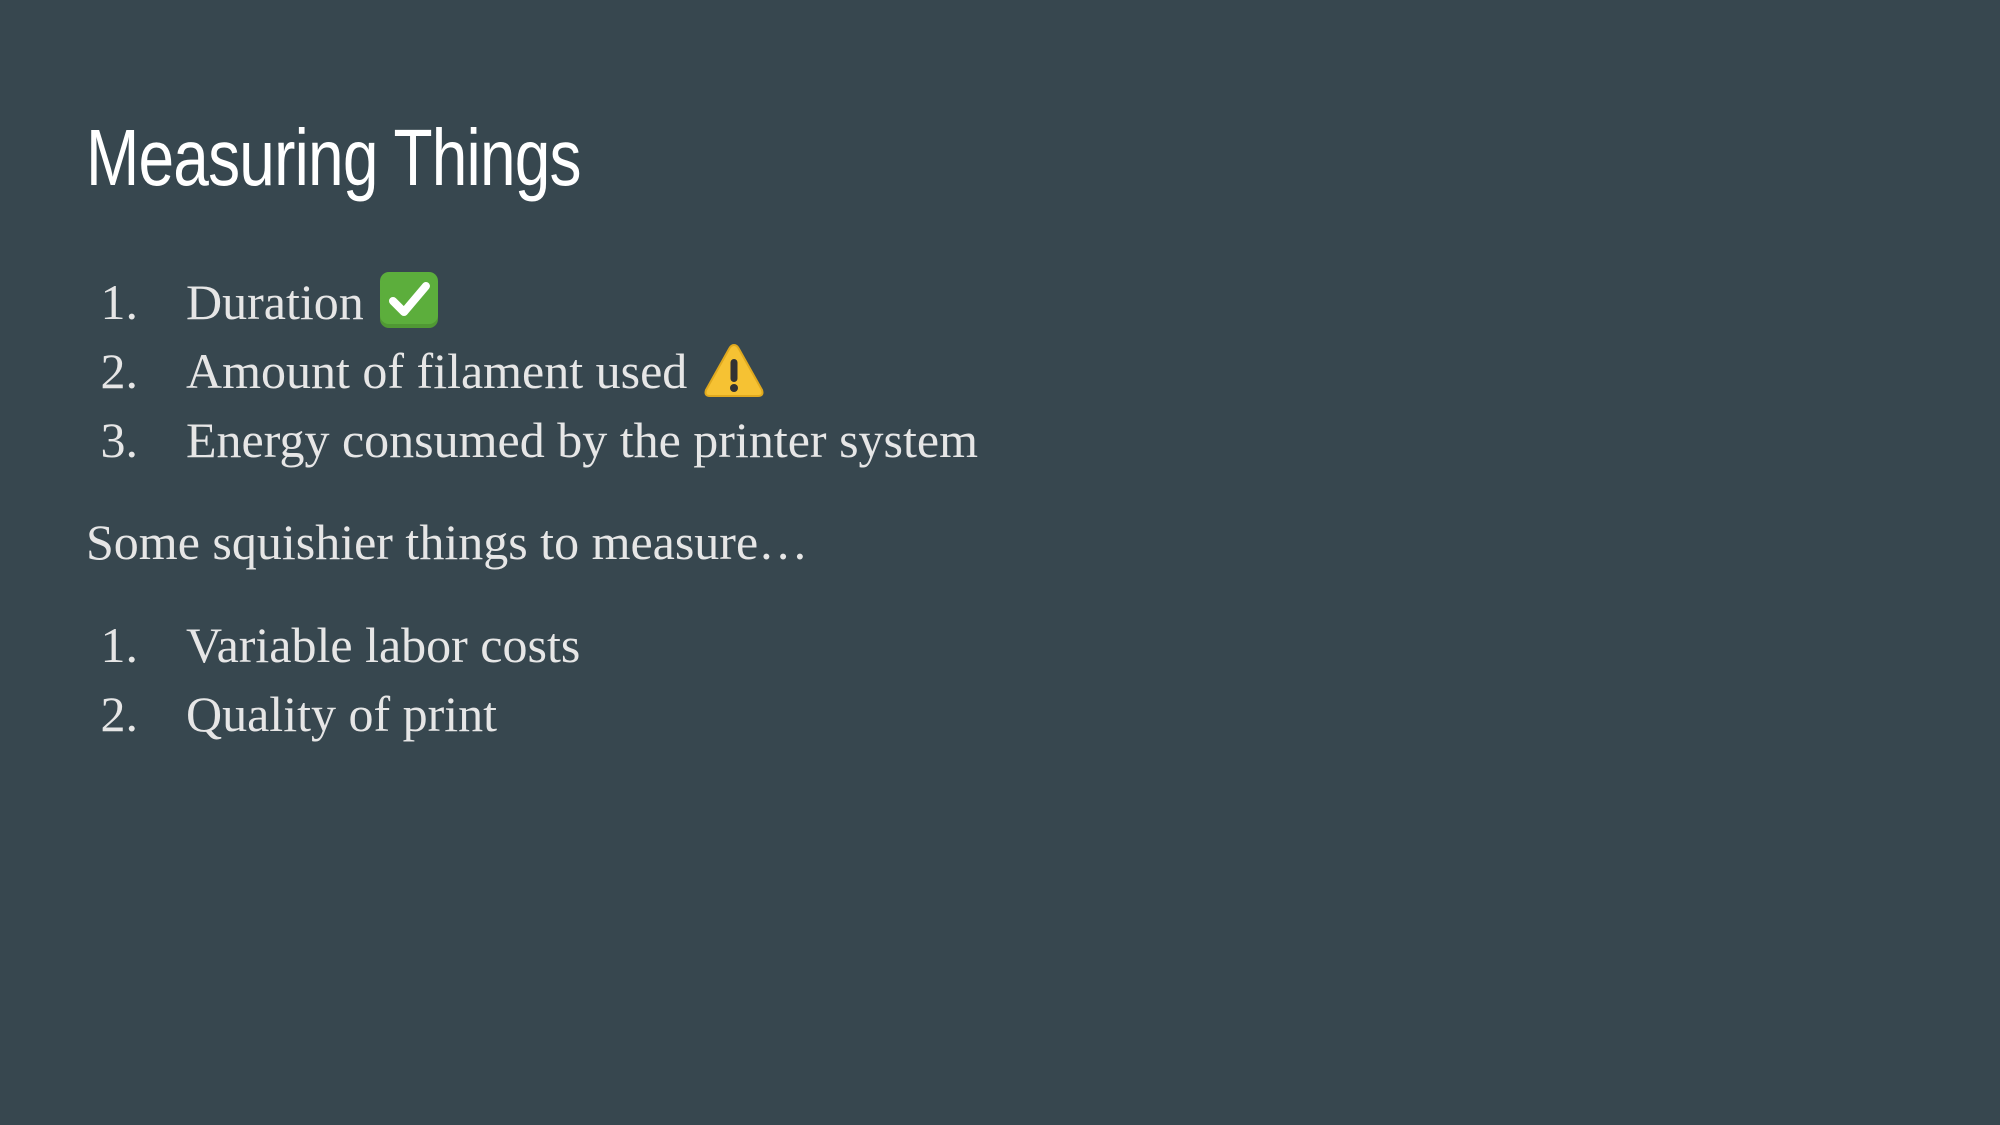  I want to click on list-item-text: Duration, so click(275, 302).